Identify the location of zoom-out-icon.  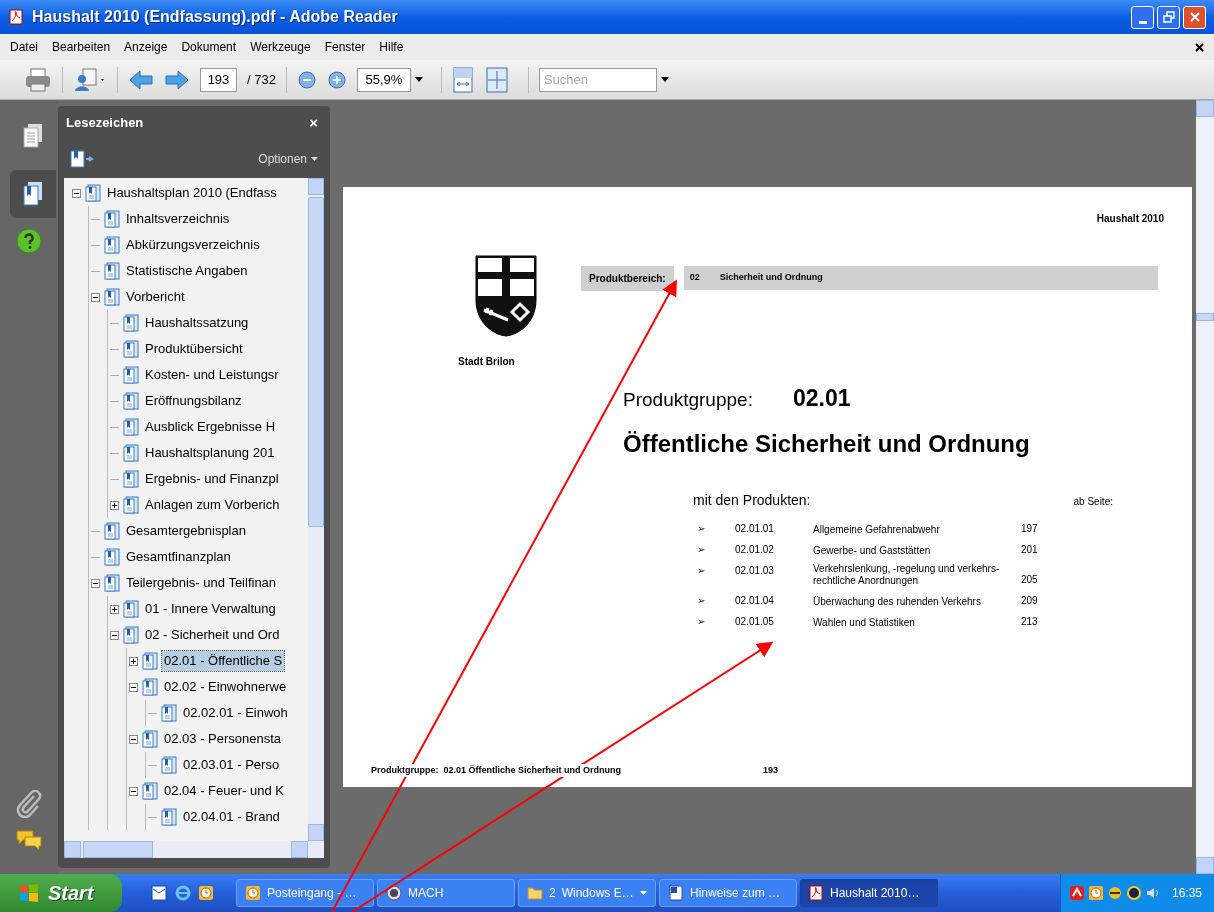
(306, 79).